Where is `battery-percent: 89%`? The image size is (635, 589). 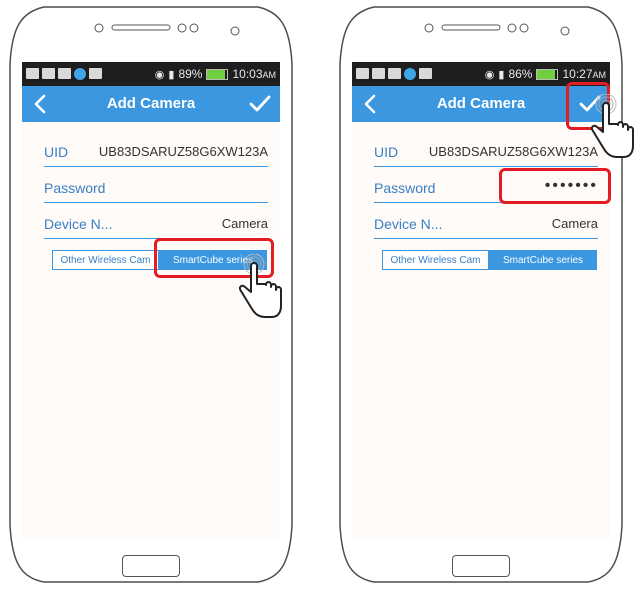
battery-percent: 89% is located at coordinates (190, 74).